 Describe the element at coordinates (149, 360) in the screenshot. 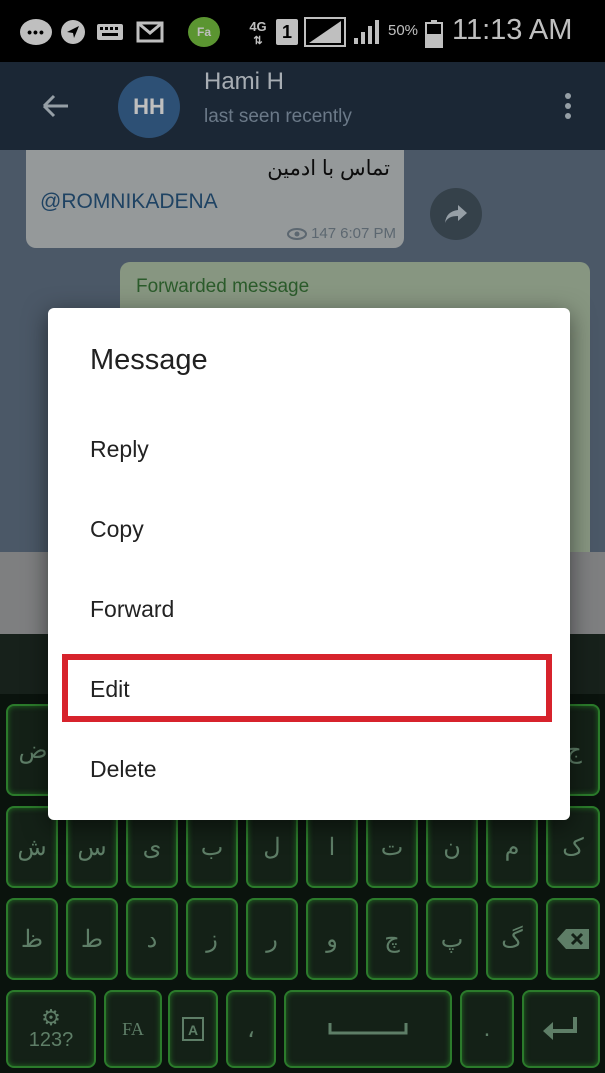

I see `dialog-title: Message` at that location.